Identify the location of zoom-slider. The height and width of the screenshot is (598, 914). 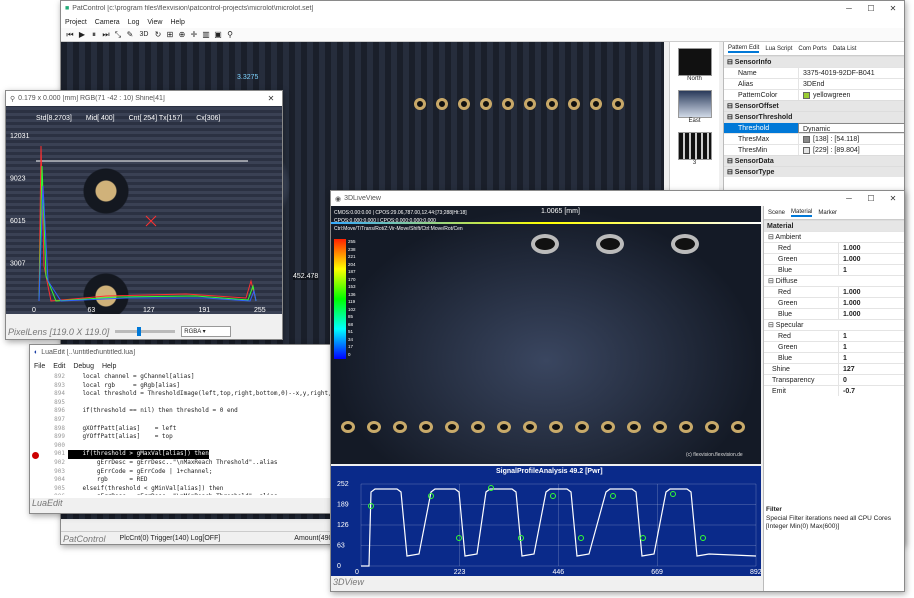
(145, 331).